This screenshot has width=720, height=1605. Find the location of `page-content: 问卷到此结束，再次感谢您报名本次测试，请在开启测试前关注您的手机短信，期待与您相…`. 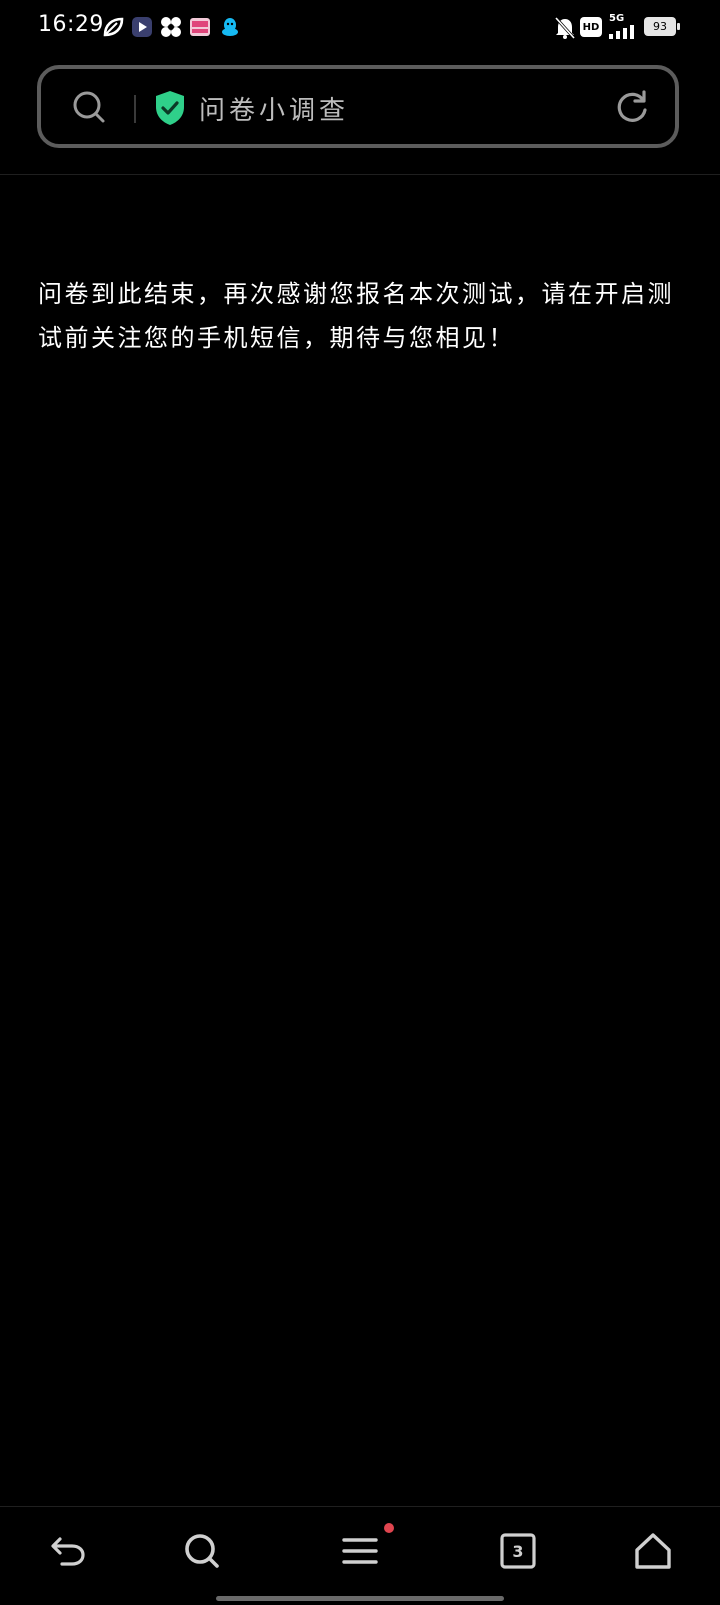

page-content: 问卷到此结束，再次感谢您报名本次测试，请在开启测试前关注您的手机短信，期待与您相… is located at coordinates (362, 316).